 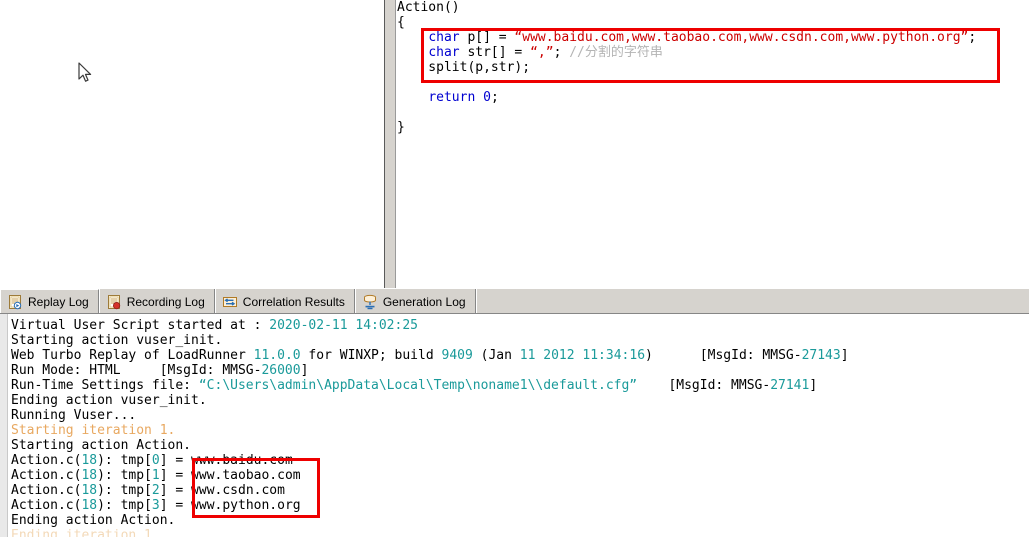 What do you see at coordinates (229, 301) in the screenshot?
I see `correlation-results-icon` at bounding box center [229, 301].